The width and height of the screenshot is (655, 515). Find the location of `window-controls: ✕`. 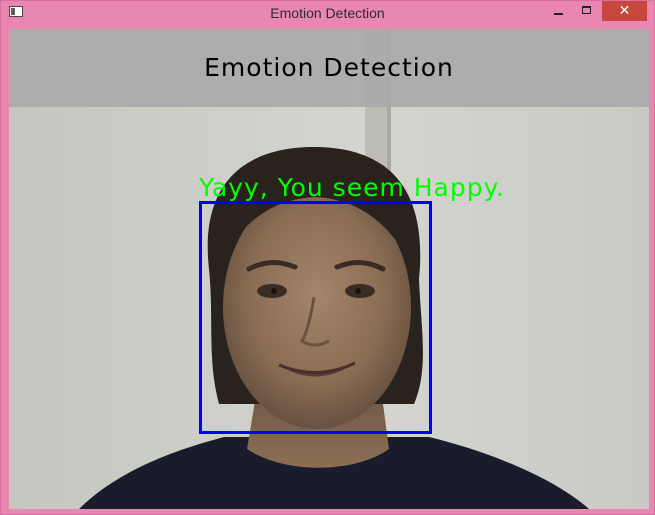

window-controls: ✕ is located at coordinates (595, 11).